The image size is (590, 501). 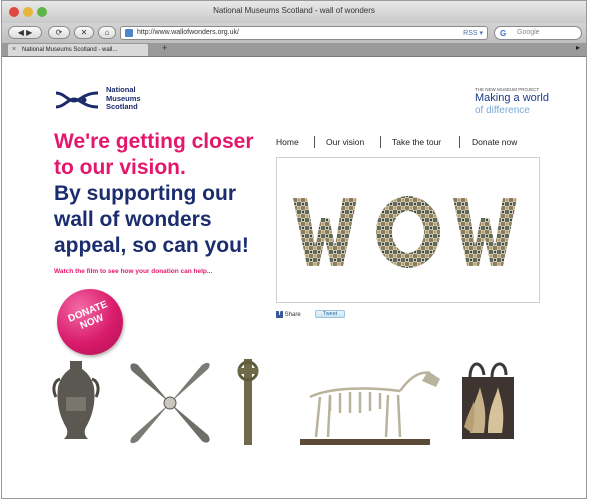 What do you see at coordinates (345, 142) in the screenshot?
I see `nav-our-vision: Our vision` at bounding box center [345, 142].